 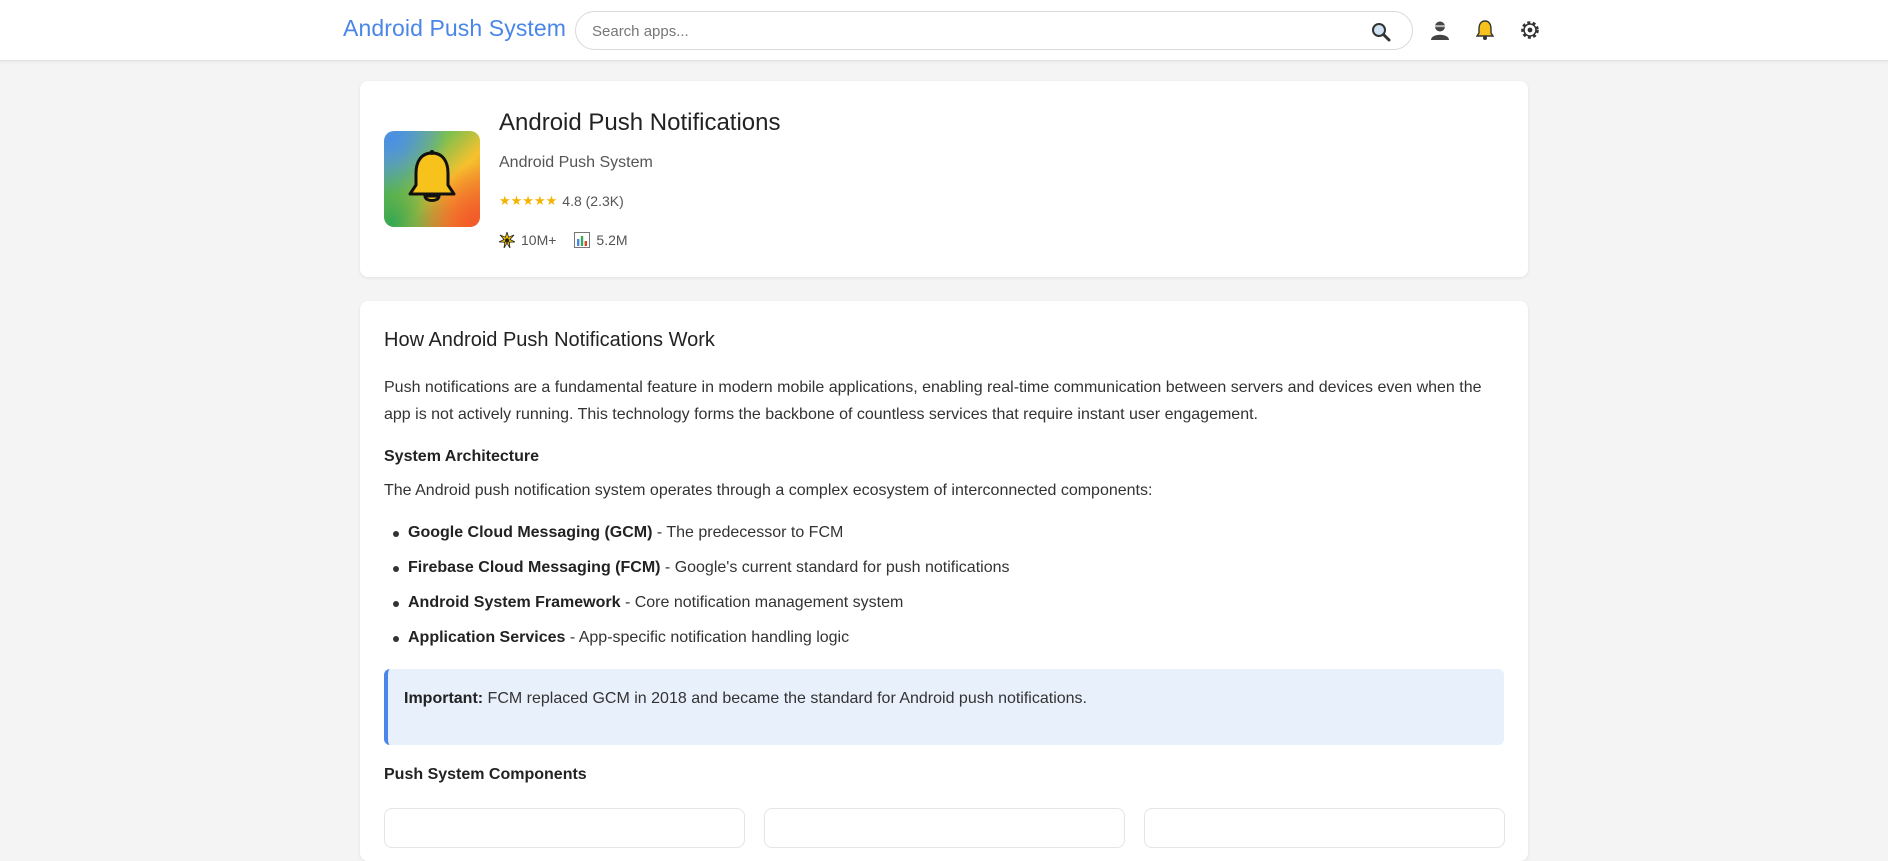 What do you see at coordinates (485, 774) in the screenshot?
I see `components-heading: Push System Components` at bounding box center [485, 774].